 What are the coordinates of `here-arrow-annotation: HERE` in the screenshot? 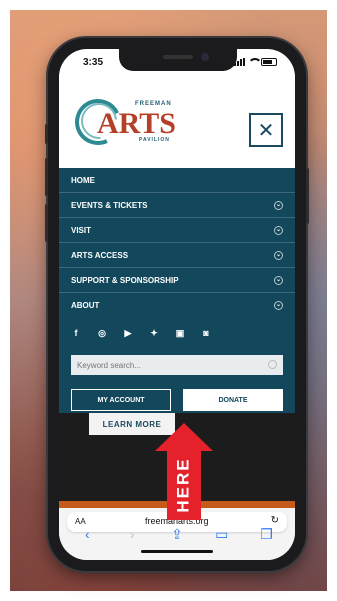 It's located at (184, 471).